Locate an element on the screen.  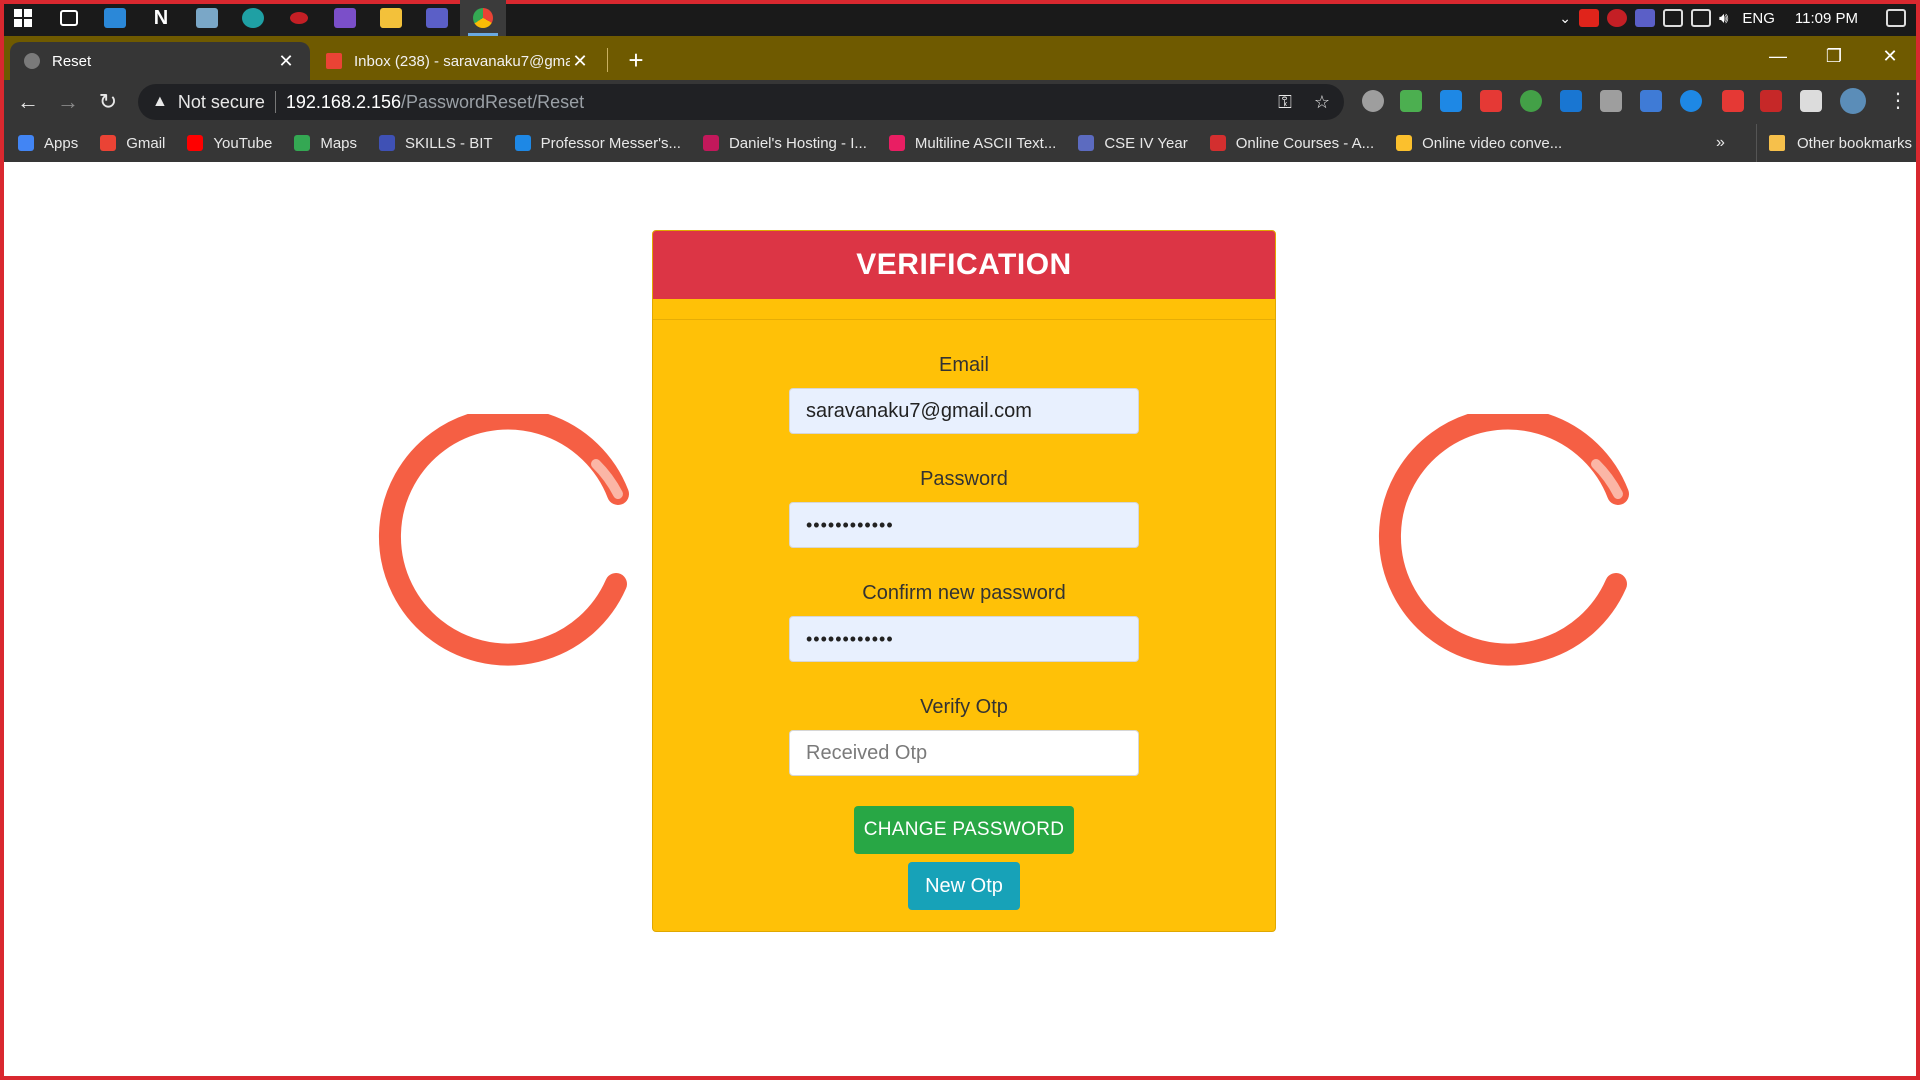
bookmark-youtube: YouTube is located at coordinates (229, 143).